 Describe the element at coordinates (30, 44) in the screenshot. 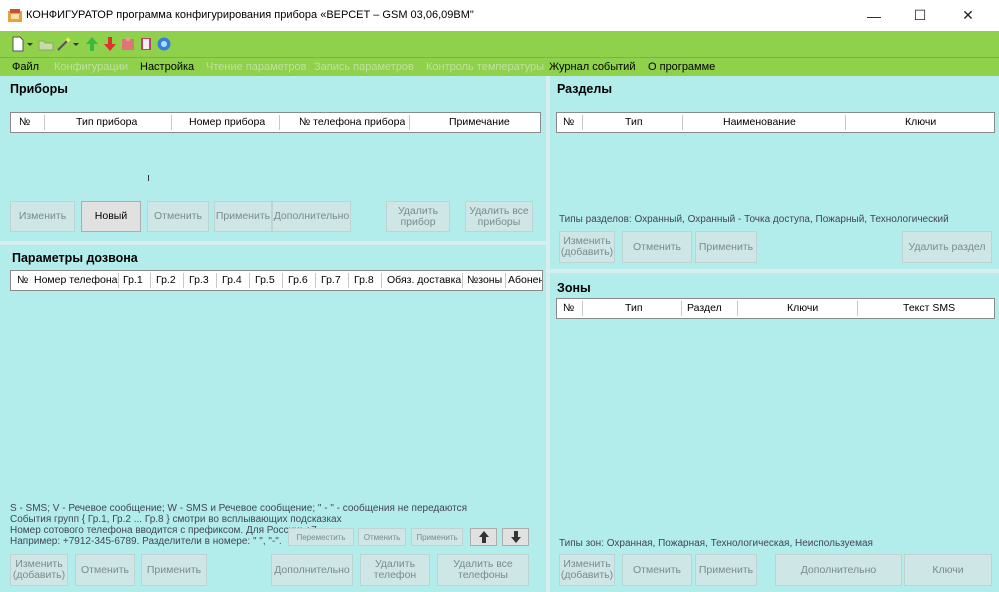

I see `dropdown-arrow-icon` at that location.